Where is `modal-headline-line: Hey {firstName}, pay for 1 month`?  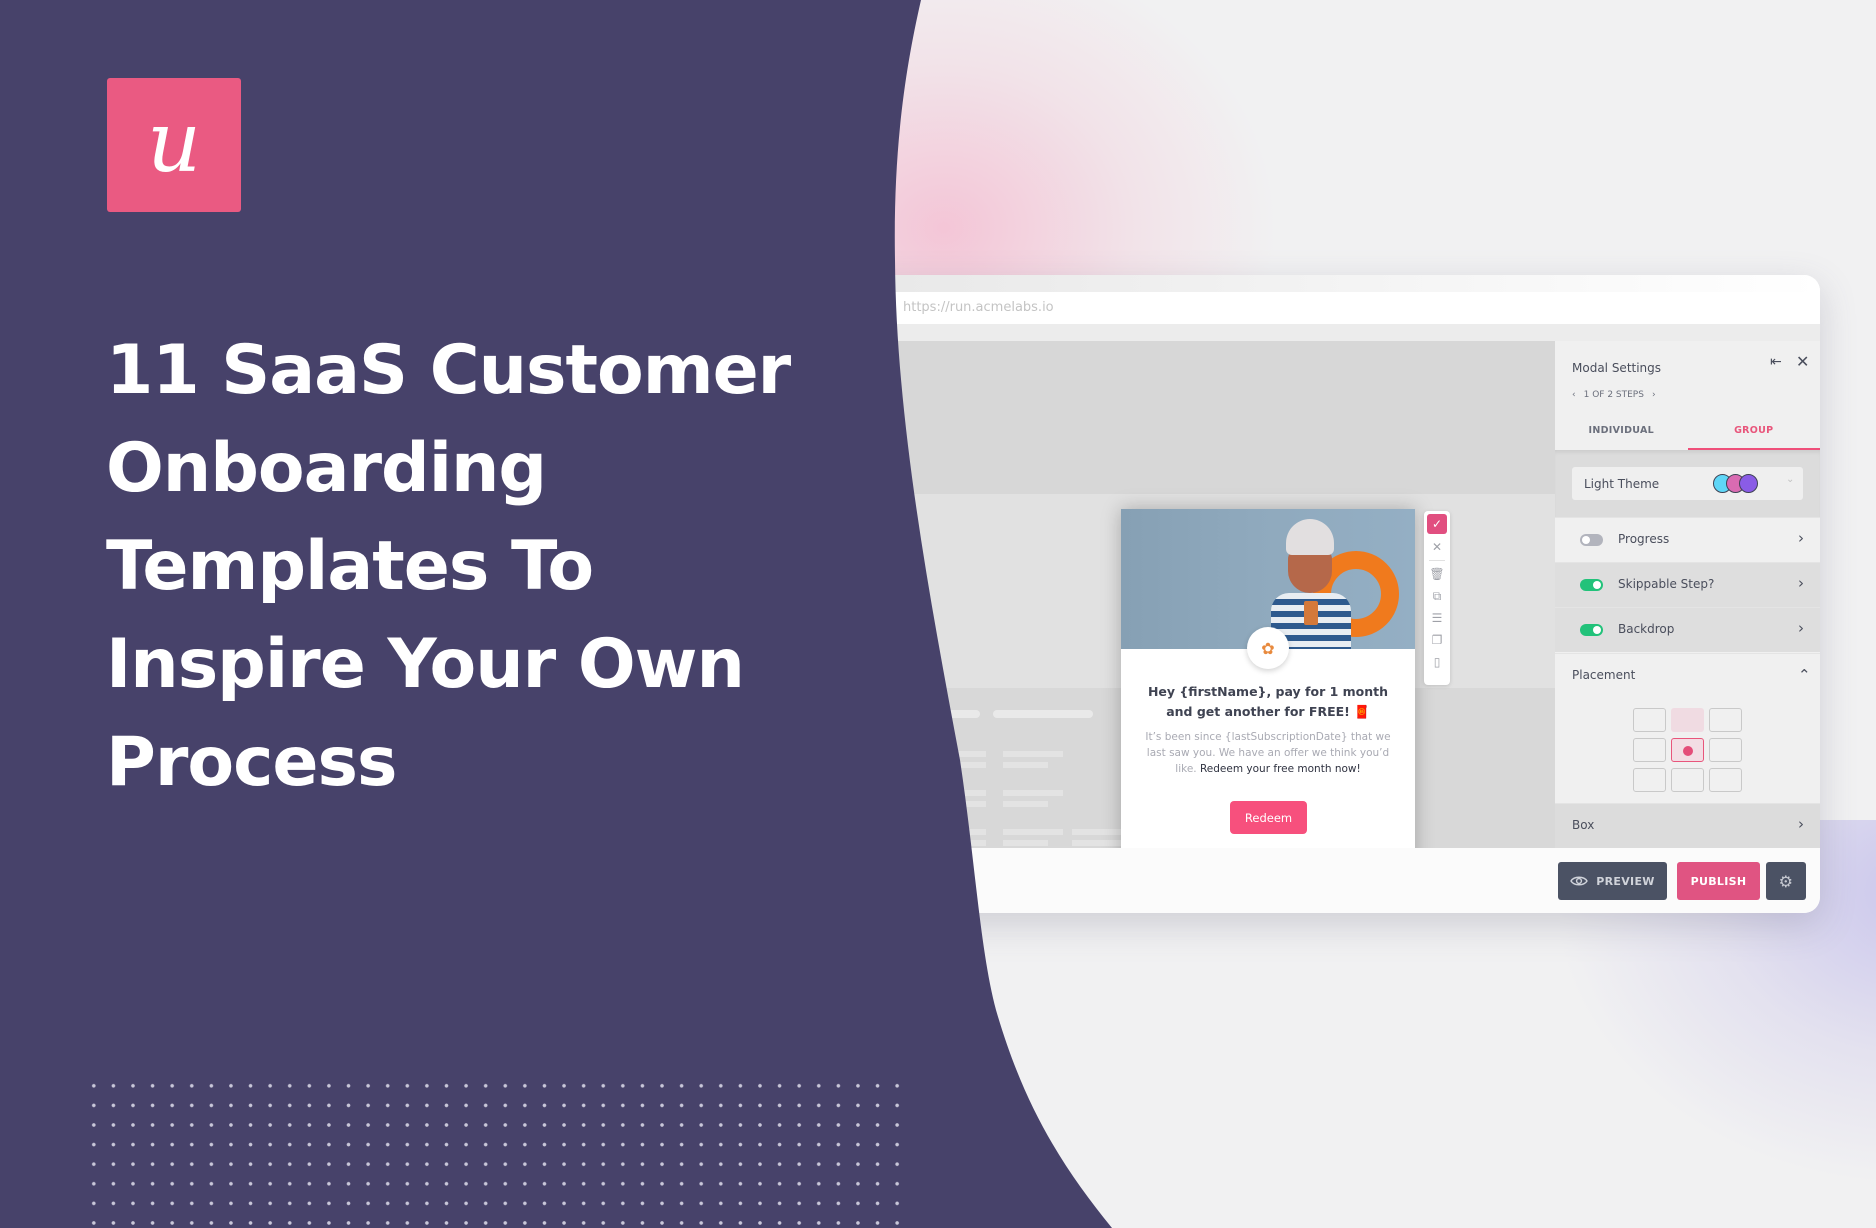 modal-headline-line: Hey {firstName}, pay for 1 month is located at coordinates (1268, 691).